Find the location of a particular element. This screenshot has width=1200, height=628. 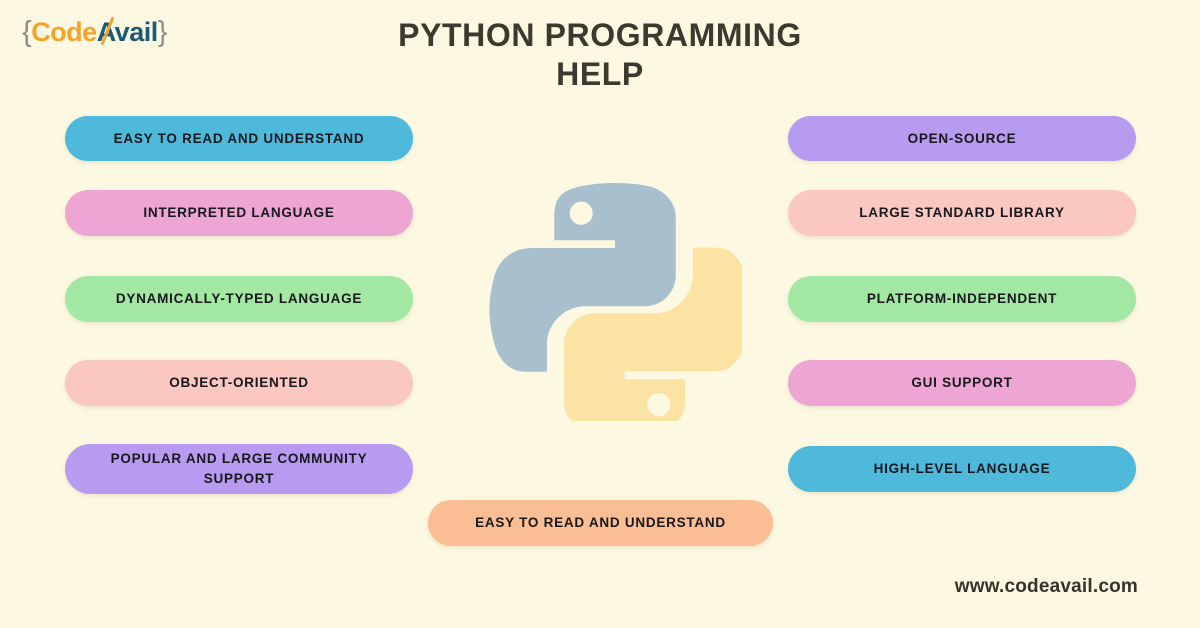

feature-pill-large-standard-library: LARGE STANDARD LIBRARY is located at coordinates (962, 213).